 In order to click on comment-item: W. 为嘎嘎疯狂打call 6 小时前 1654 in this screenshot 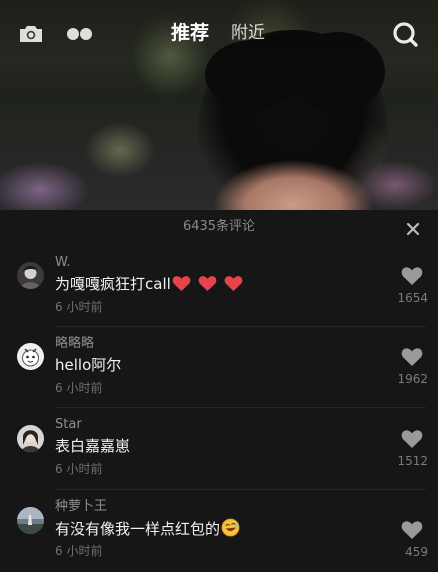, I will do `click(219, 286)`.